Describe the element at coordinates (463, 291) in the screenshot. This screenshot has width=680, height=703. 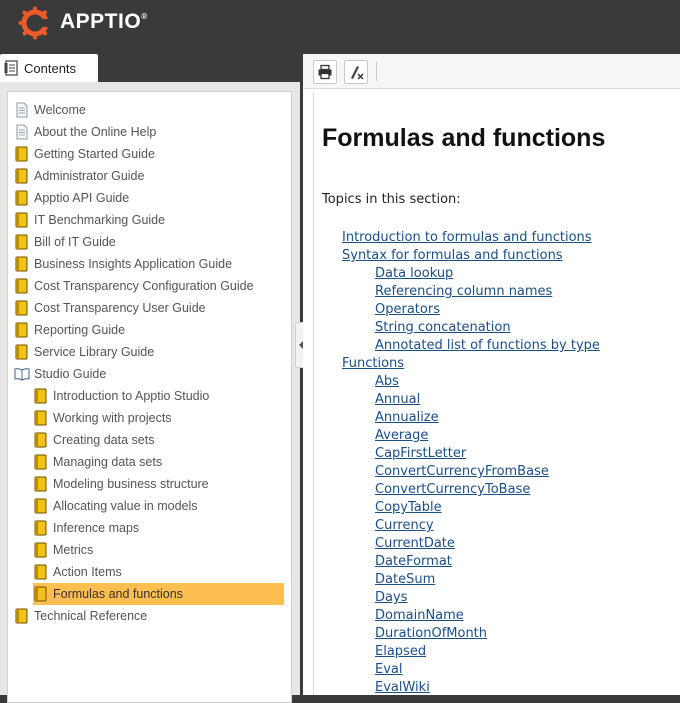
I see `topic-link: Referencing column names` at that location.